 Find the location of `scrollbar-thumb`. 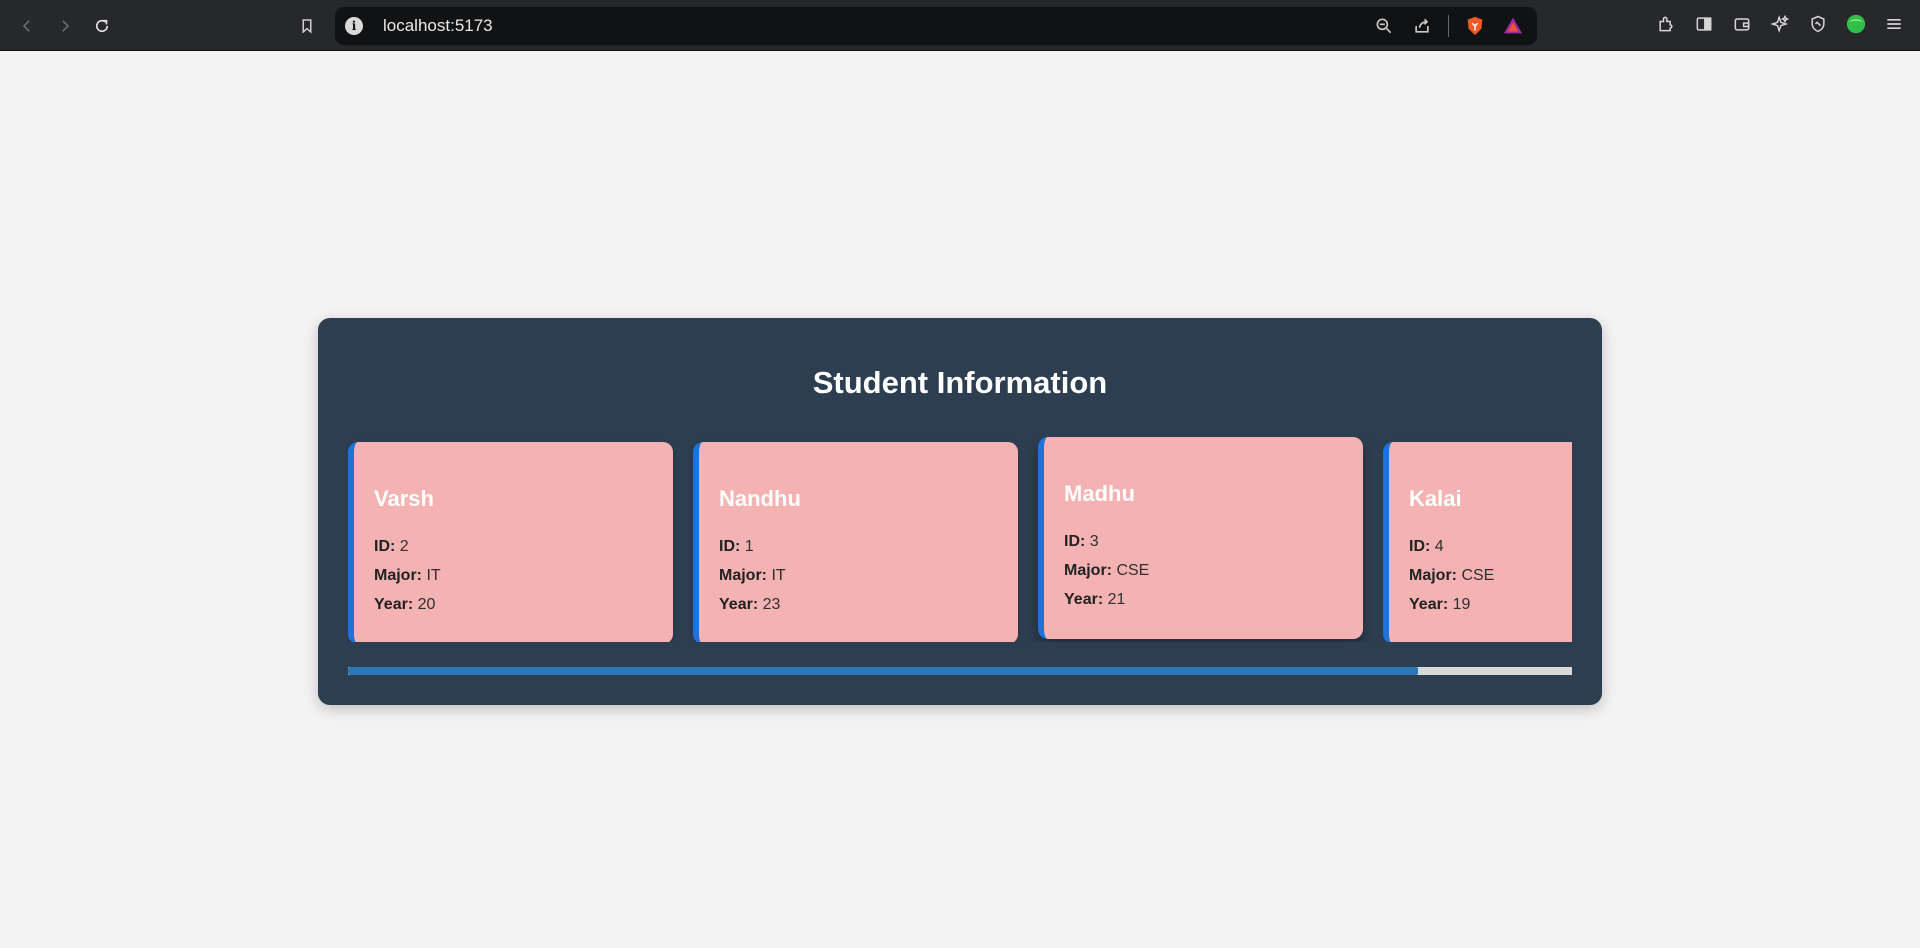

scrollbar-thumb is located at coordinates (883, 671).